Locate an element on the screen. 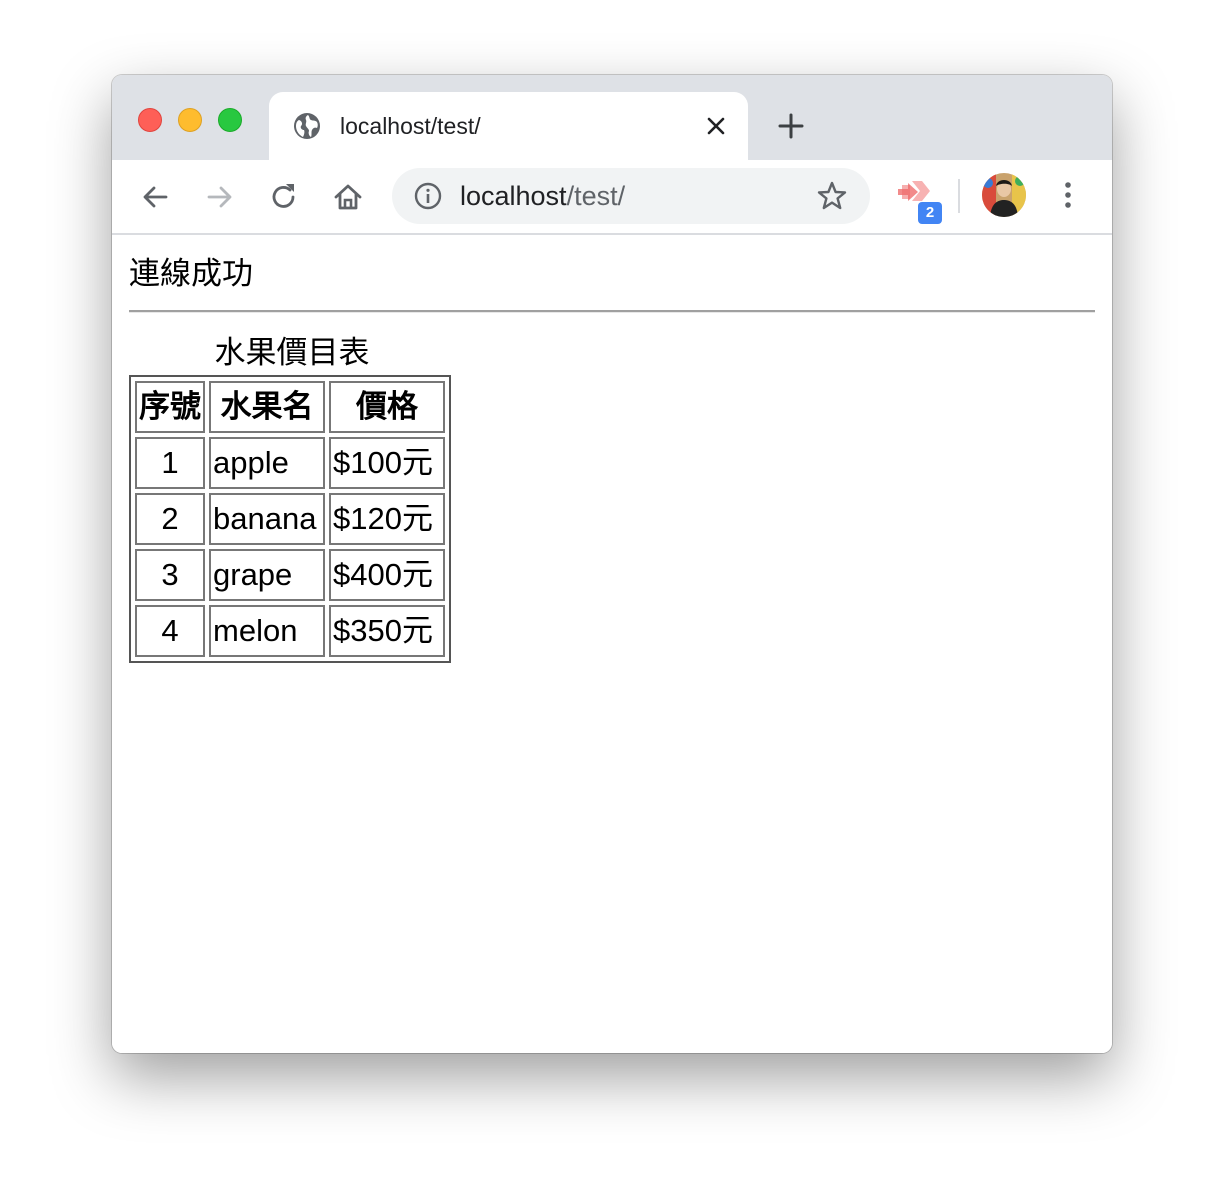 The height and width of the screenshot is (1202, 1224). cell-fruit-name: banana is located at coordinates (267, 519).